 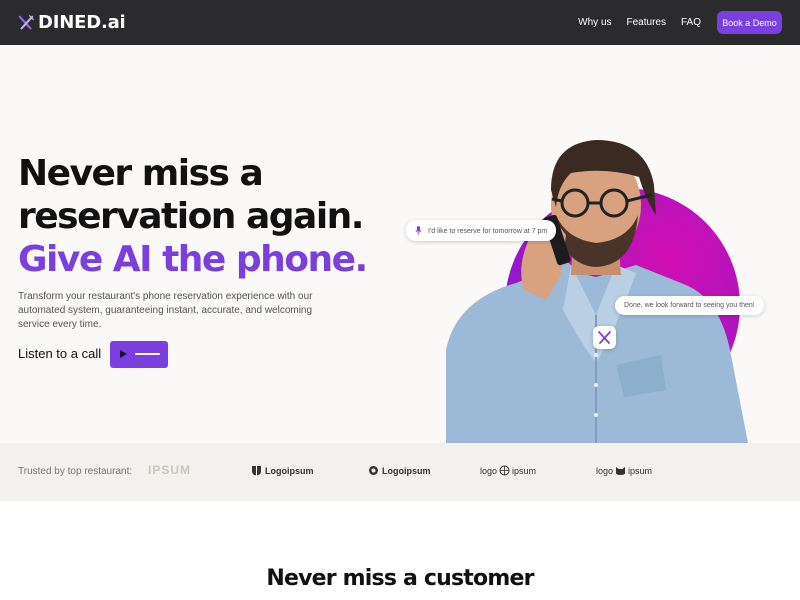 I want to click on partner-logo-4-text-b: ipsum, so click(x=524, y=470).